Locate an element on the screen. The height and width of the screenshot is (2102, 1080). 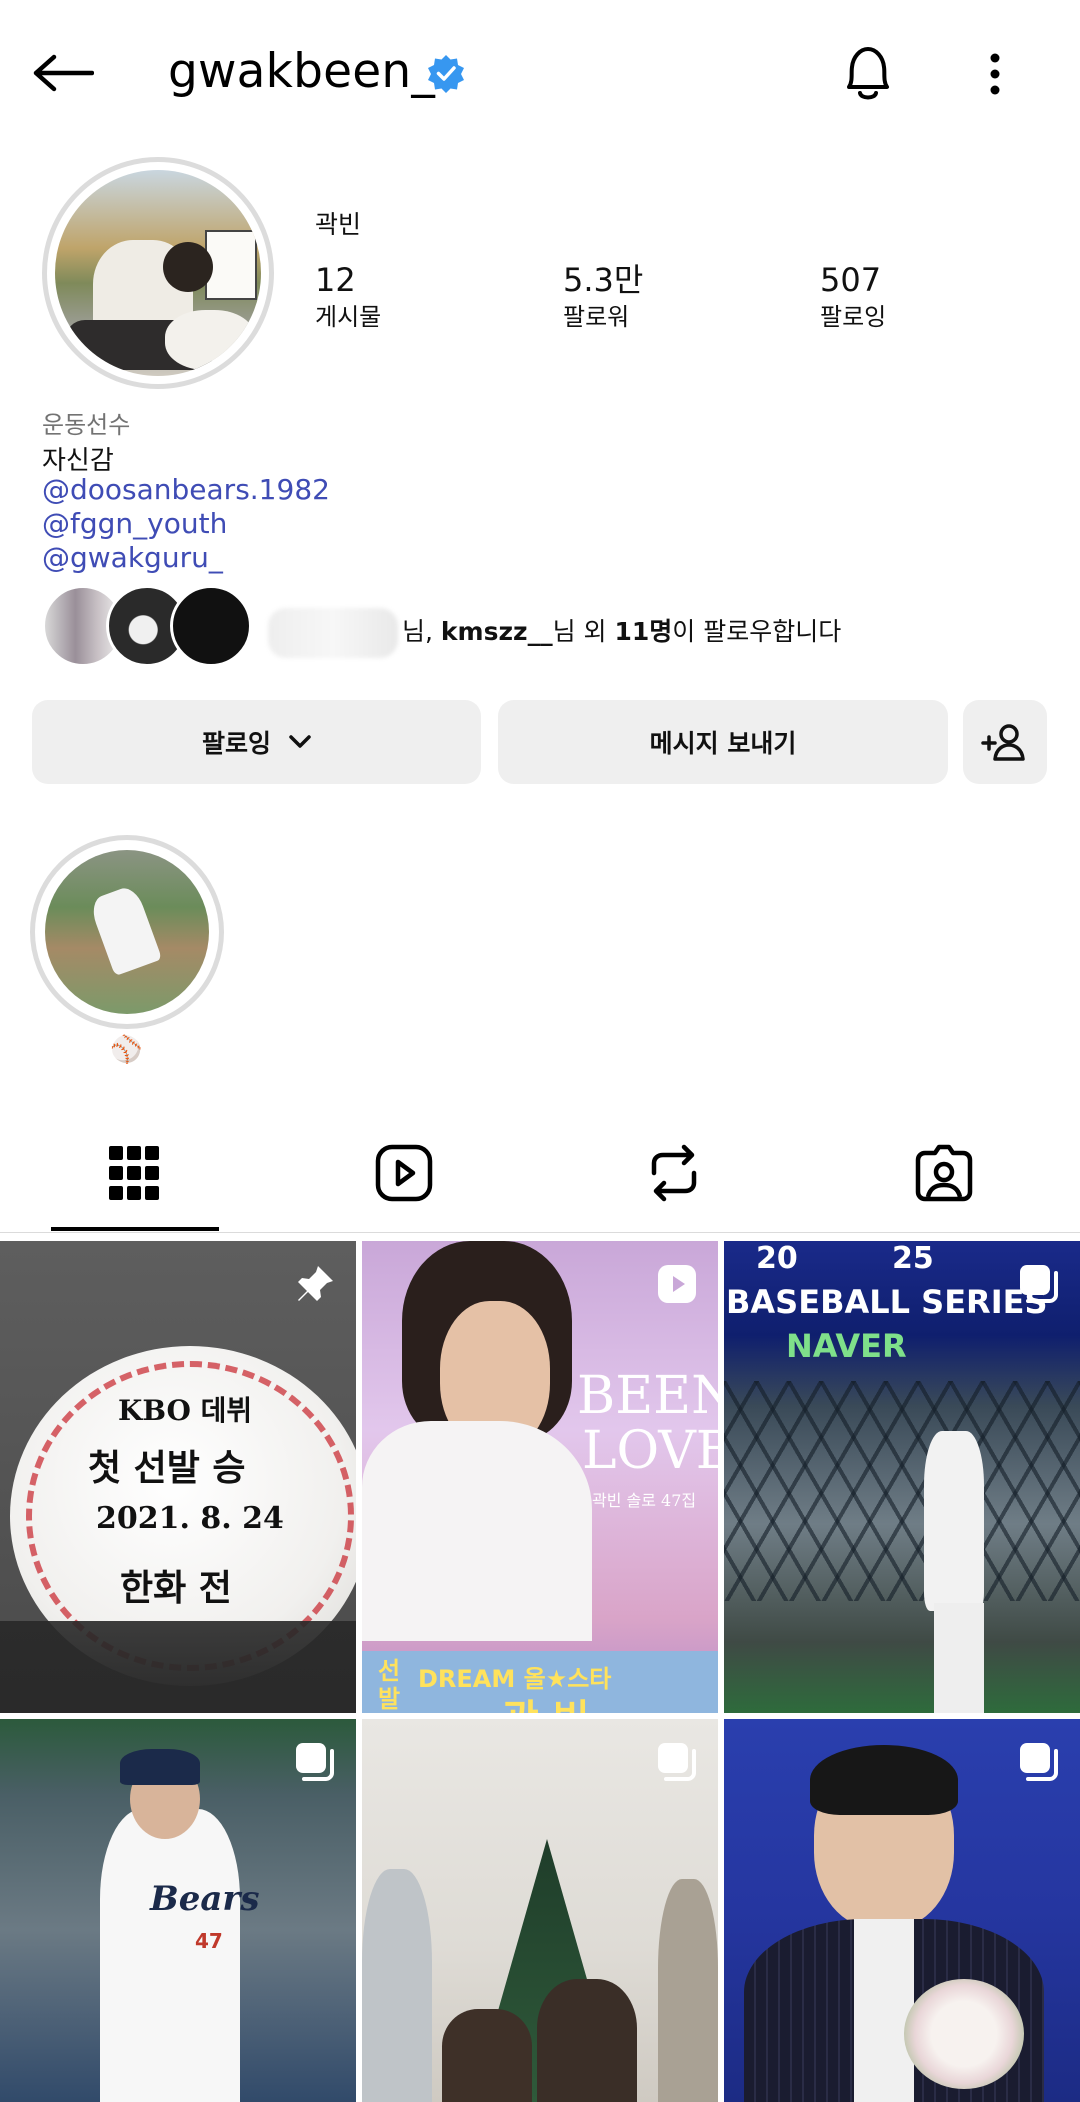
back-button is located at coordinates (63, 73).